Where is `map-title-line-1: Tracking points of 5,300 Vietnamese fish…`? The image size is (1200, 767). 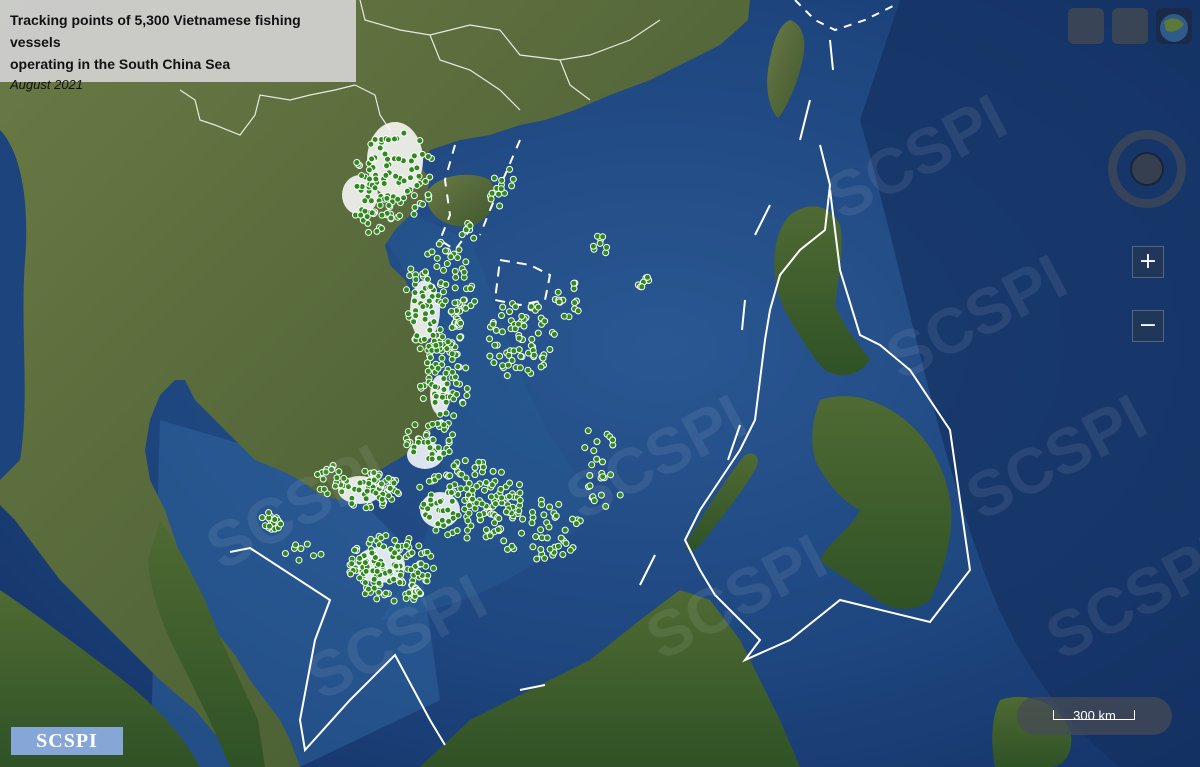 map-title-line-1: Tracking points of 5,300 Vietnamese fish… is located at coordinates (155, 31).